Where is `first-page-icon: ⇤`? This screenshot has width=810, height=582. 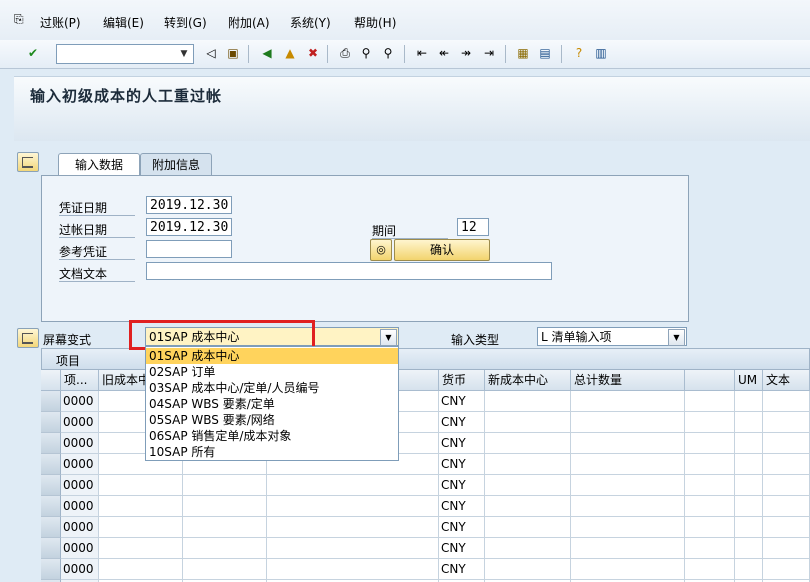
first-page-icon: ⇤ is located at coordinates (422, 53).